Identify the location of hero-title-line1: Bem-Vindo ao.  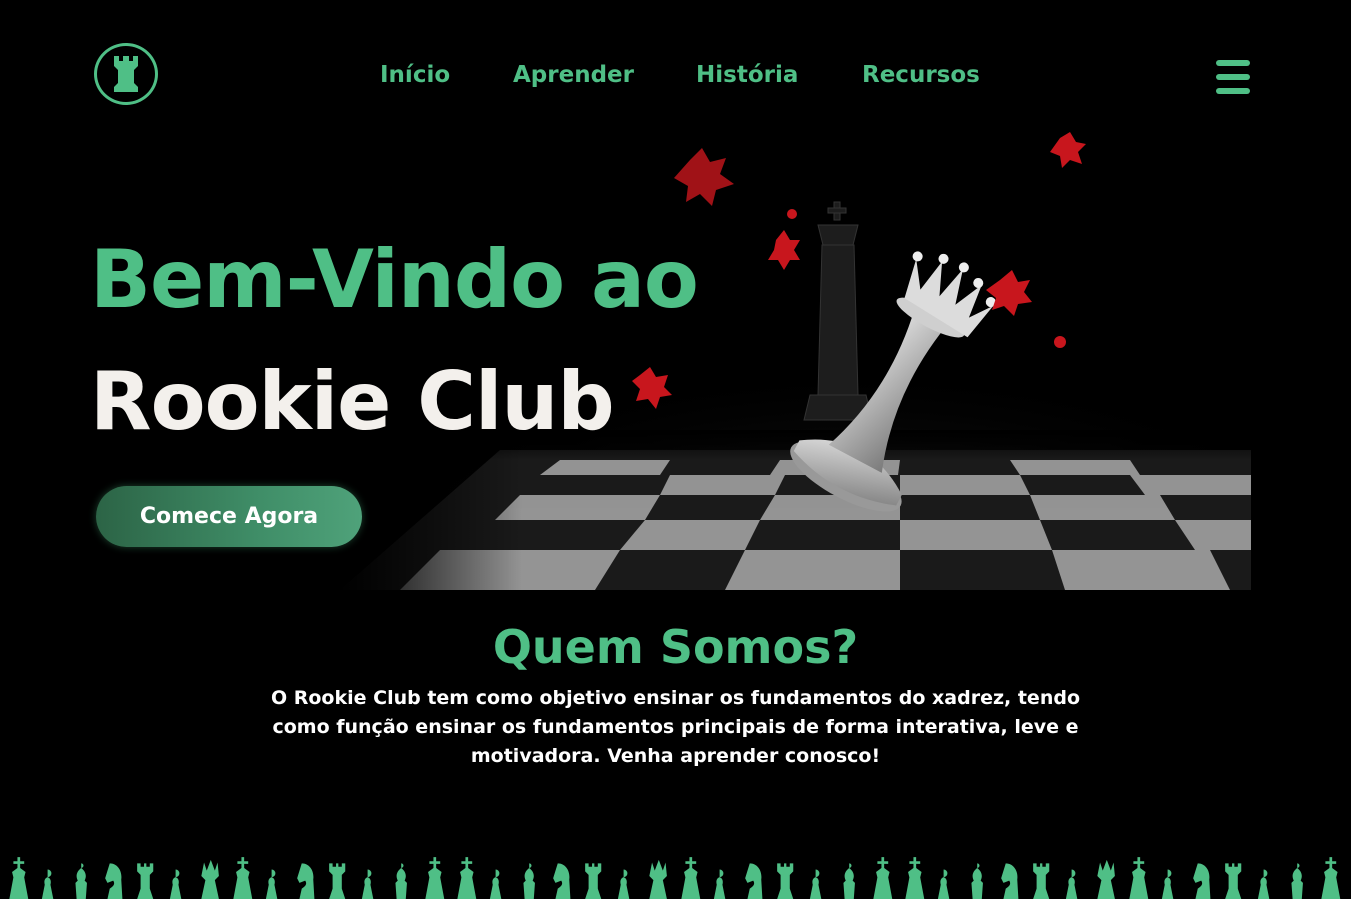
(394, 279).